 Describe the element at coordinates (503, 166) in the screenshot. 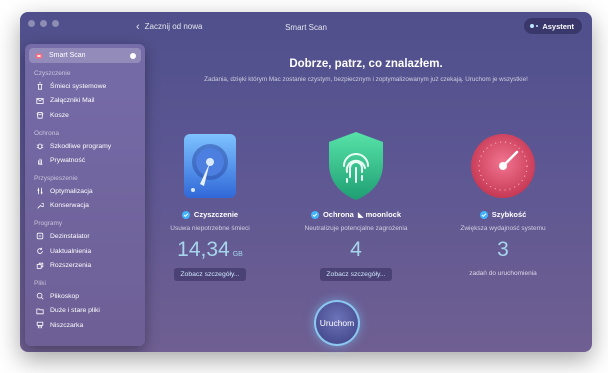

I see `speedometer-icon` at that location.